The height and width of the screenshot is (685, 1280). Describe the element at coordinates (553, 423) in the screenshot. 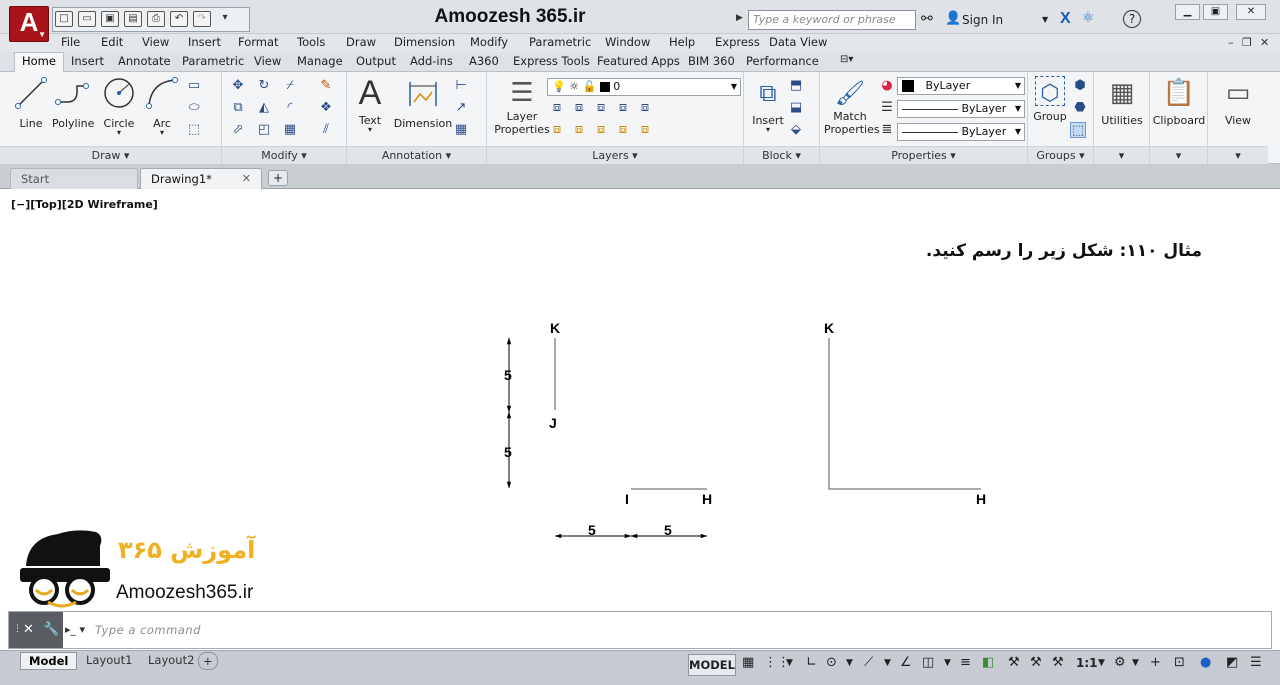

I see `point-j-label: J` at that location.